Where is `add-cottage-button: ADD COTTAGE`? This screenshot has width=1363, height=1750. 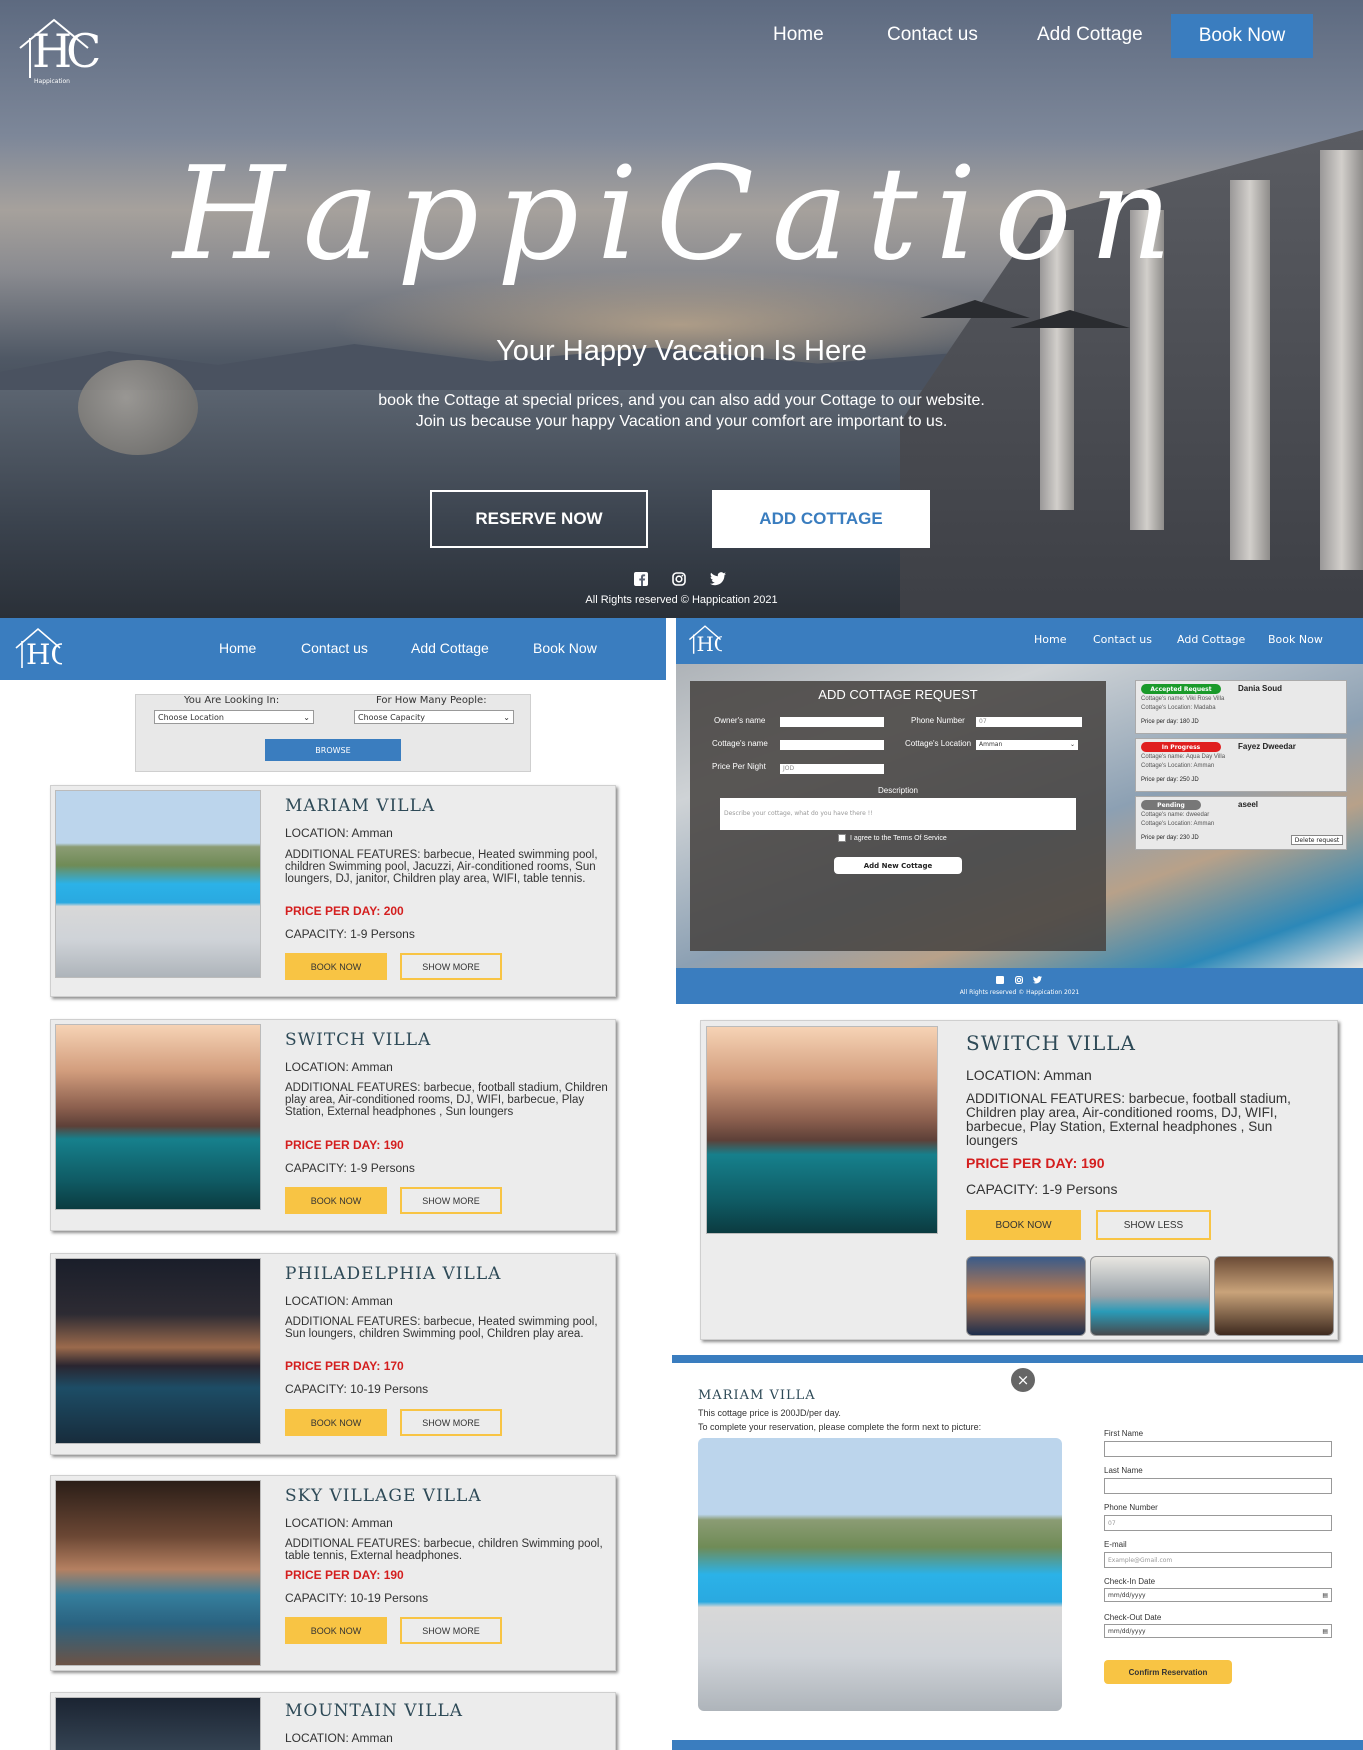
add-cottage-button: ADD COTTAGE is located at coordinates (821, 519).